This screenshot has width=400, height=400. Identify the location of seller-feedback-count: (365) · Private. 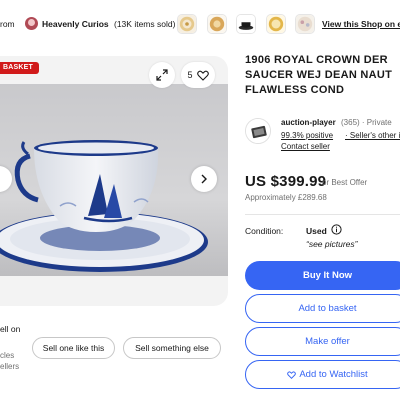
(366, 122).